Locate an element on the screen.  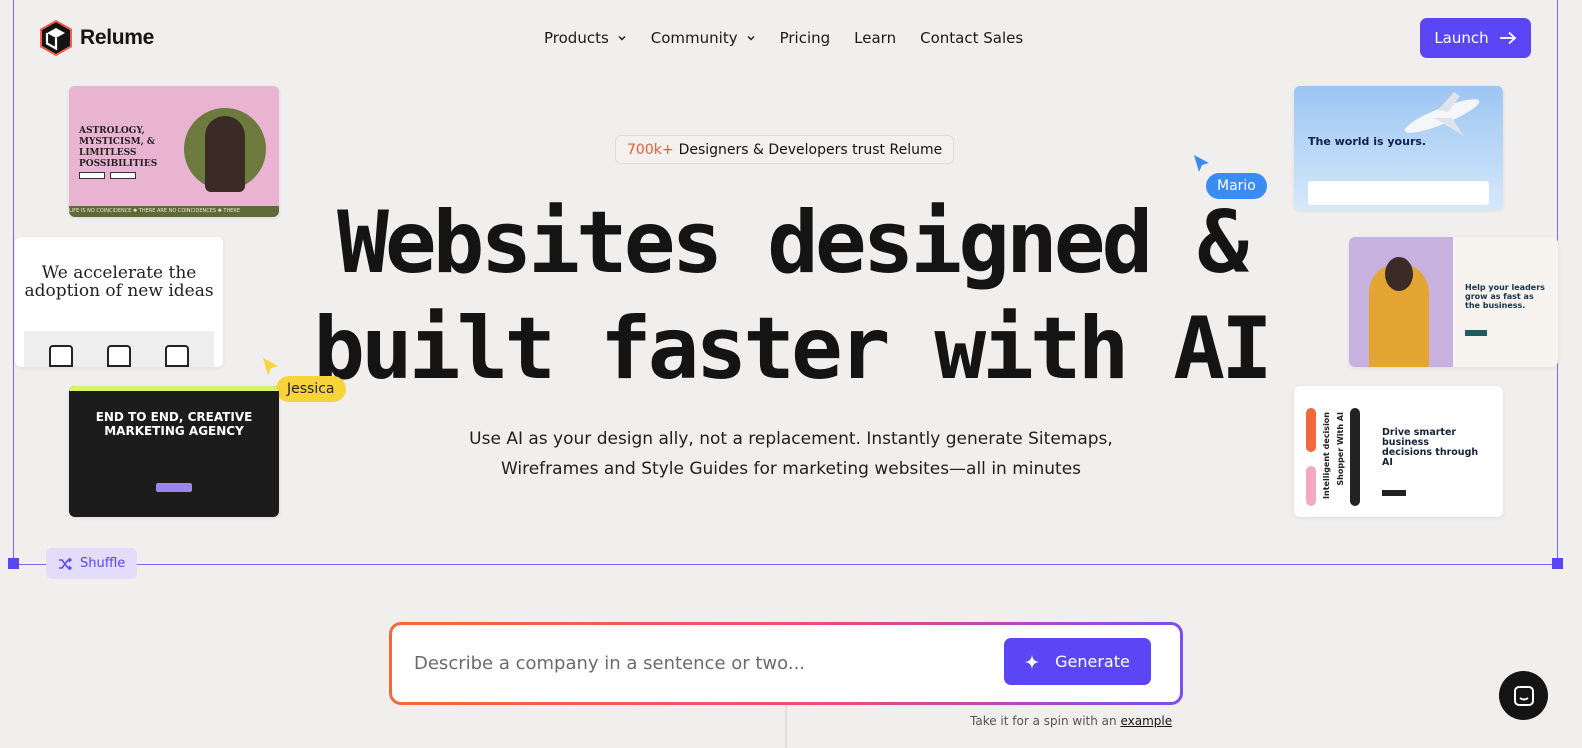
generate-button: Generate is located at coordinates (1077, 661).